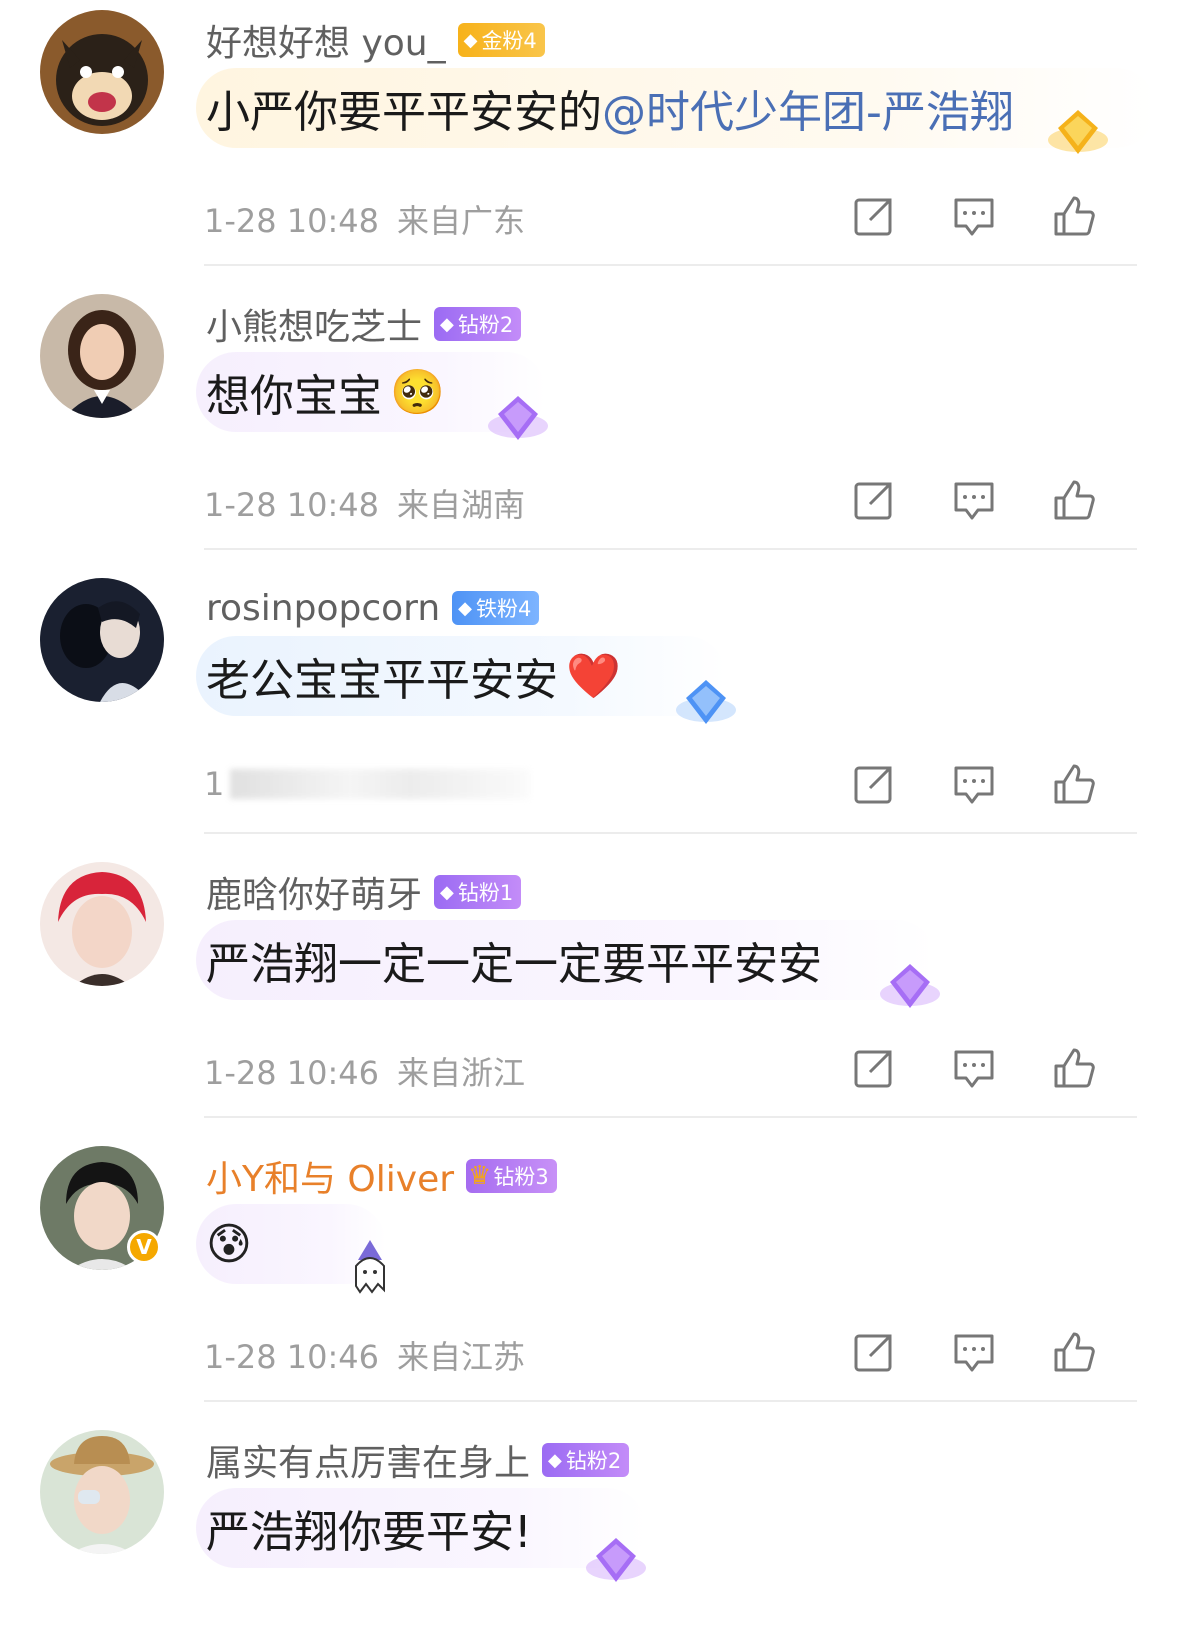  I want to click on comment-meta: 1-28 10:48 来自广东, so click(364, 219).